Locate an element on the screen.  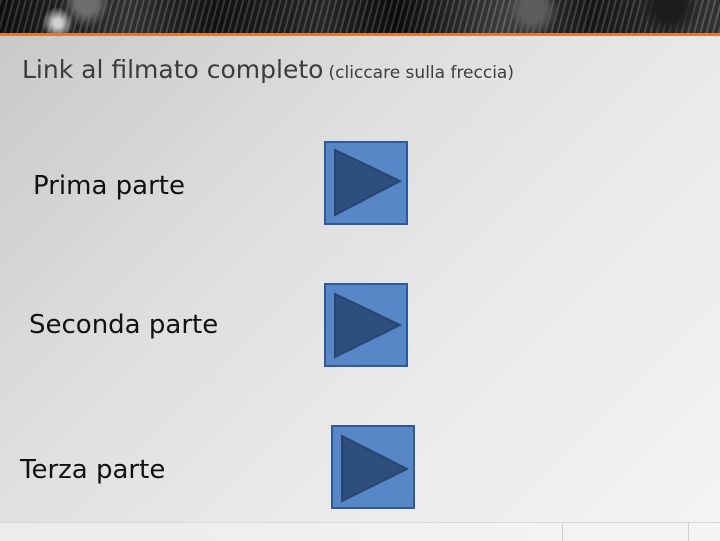
play-button-seconda is located at coordinates (366, 325).